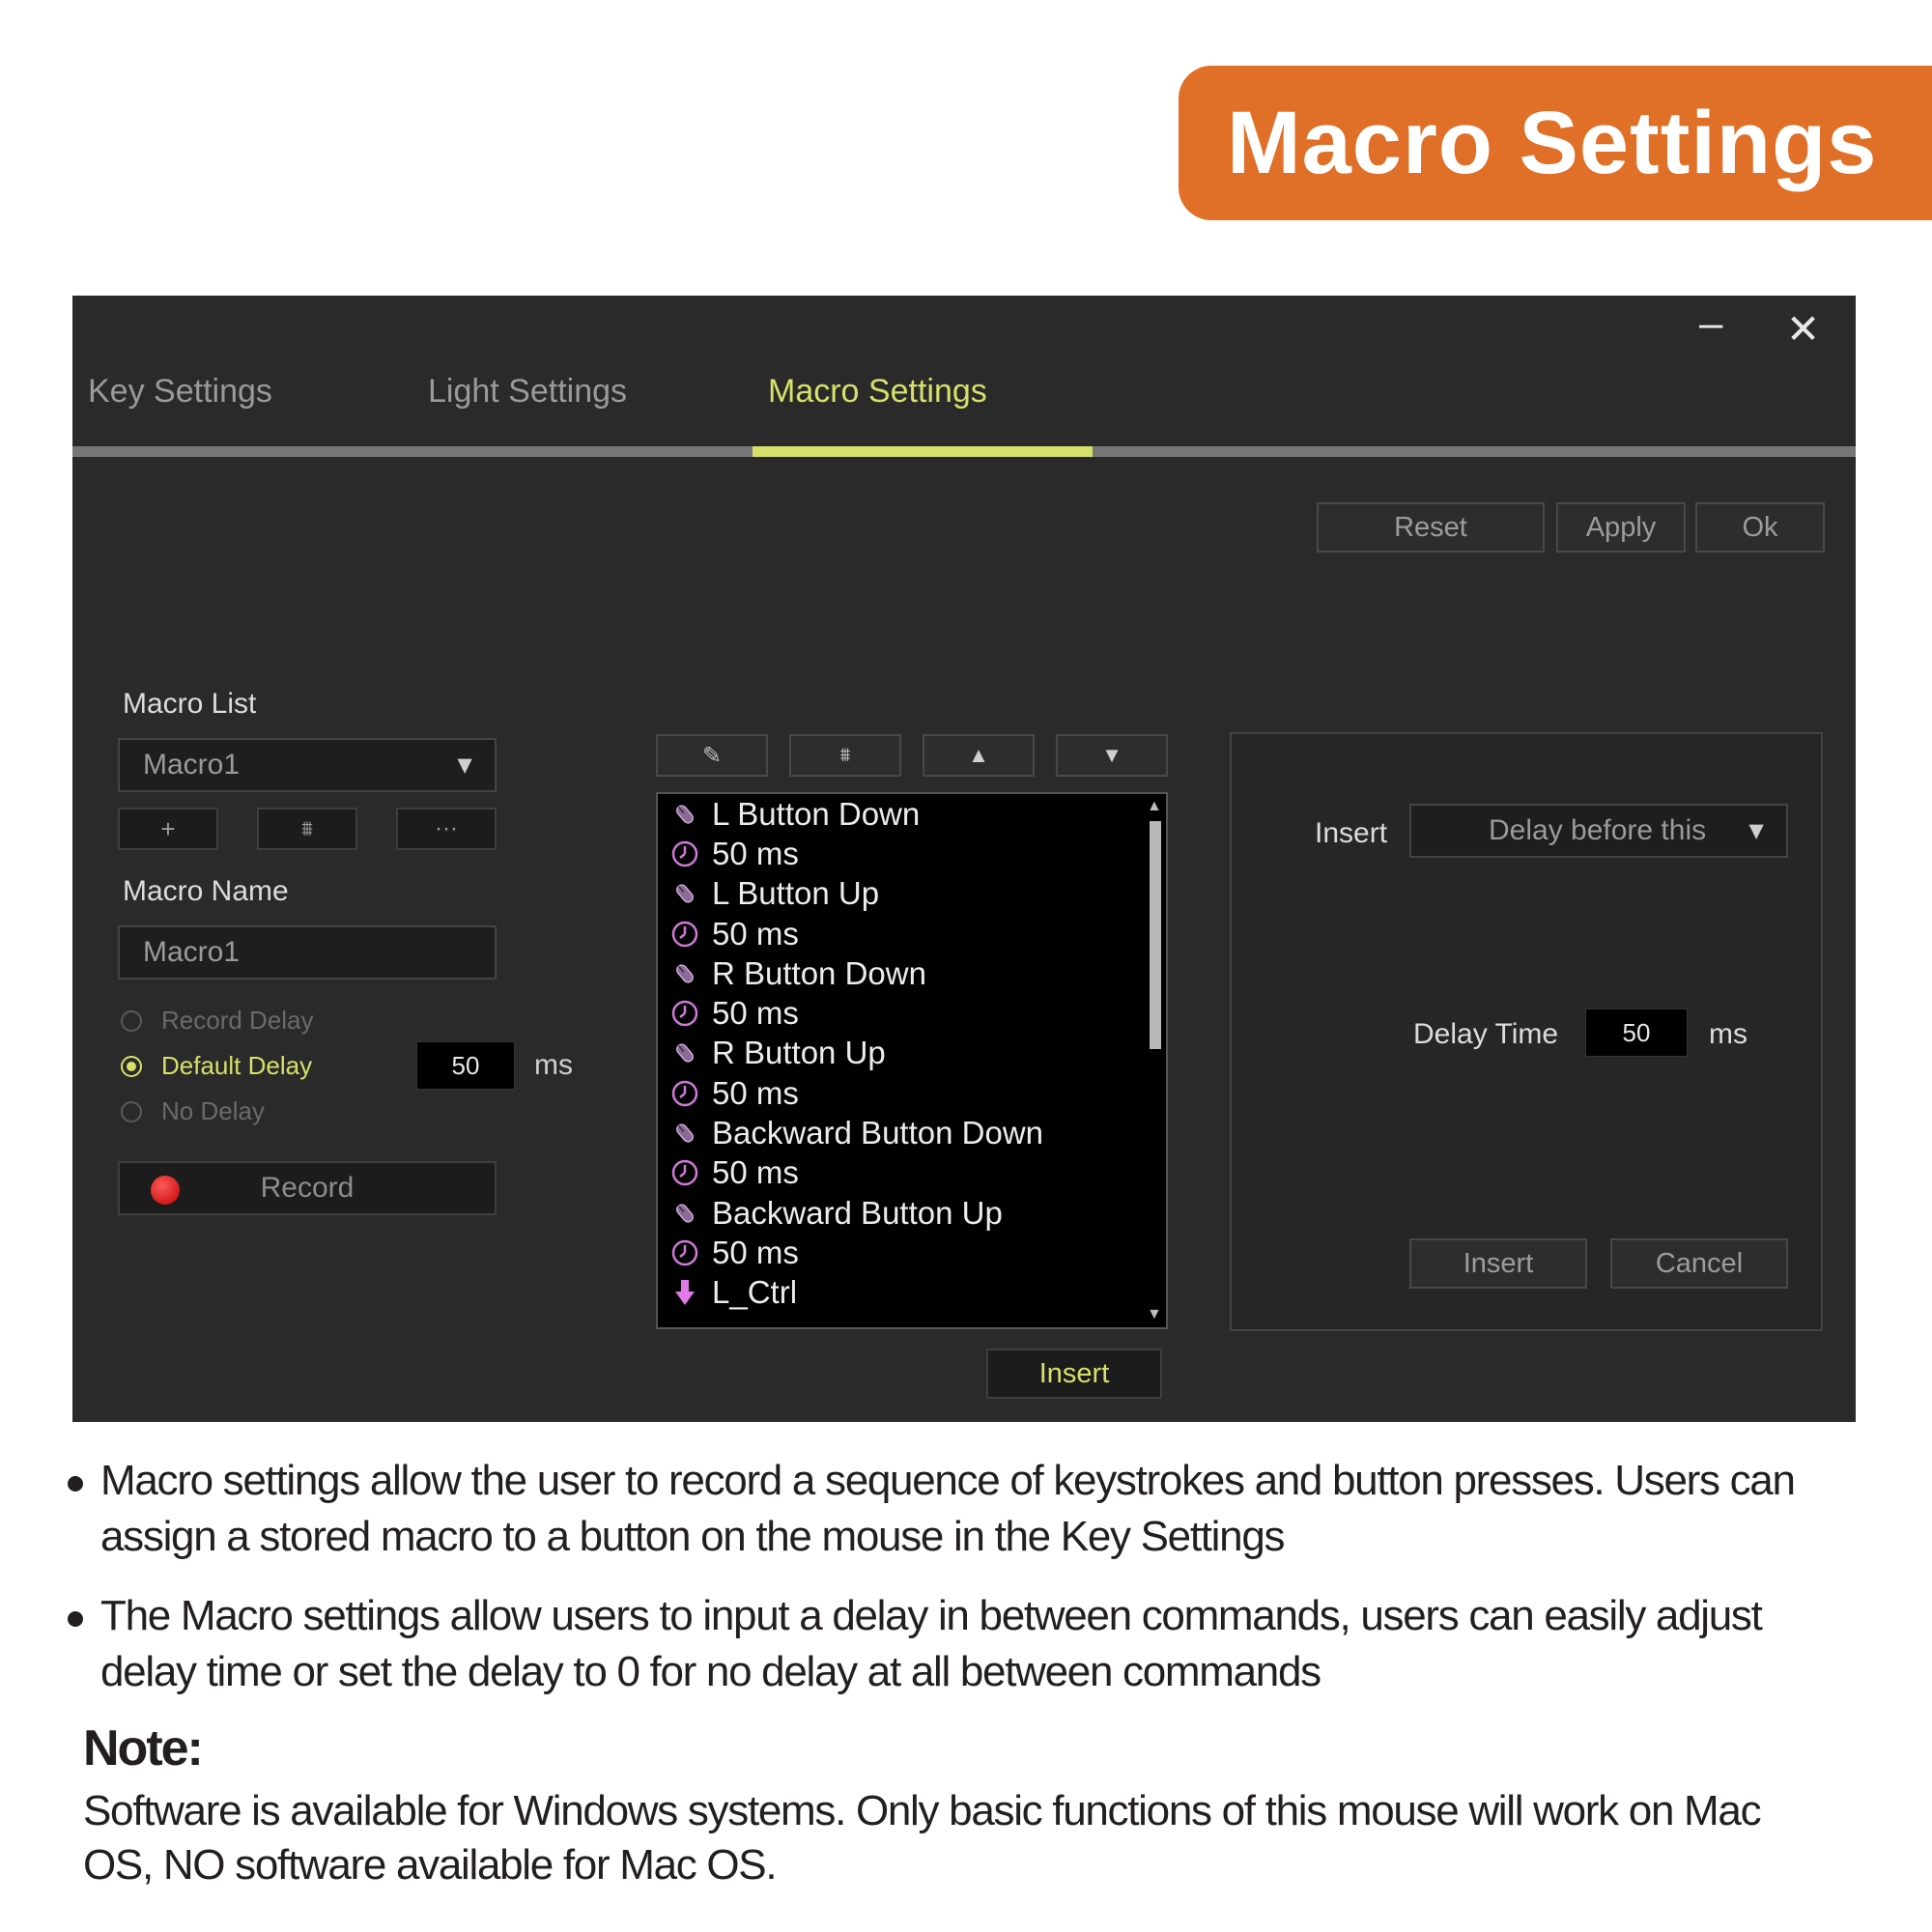  I want to click on list-item: R Button Down, so click(912, 973).